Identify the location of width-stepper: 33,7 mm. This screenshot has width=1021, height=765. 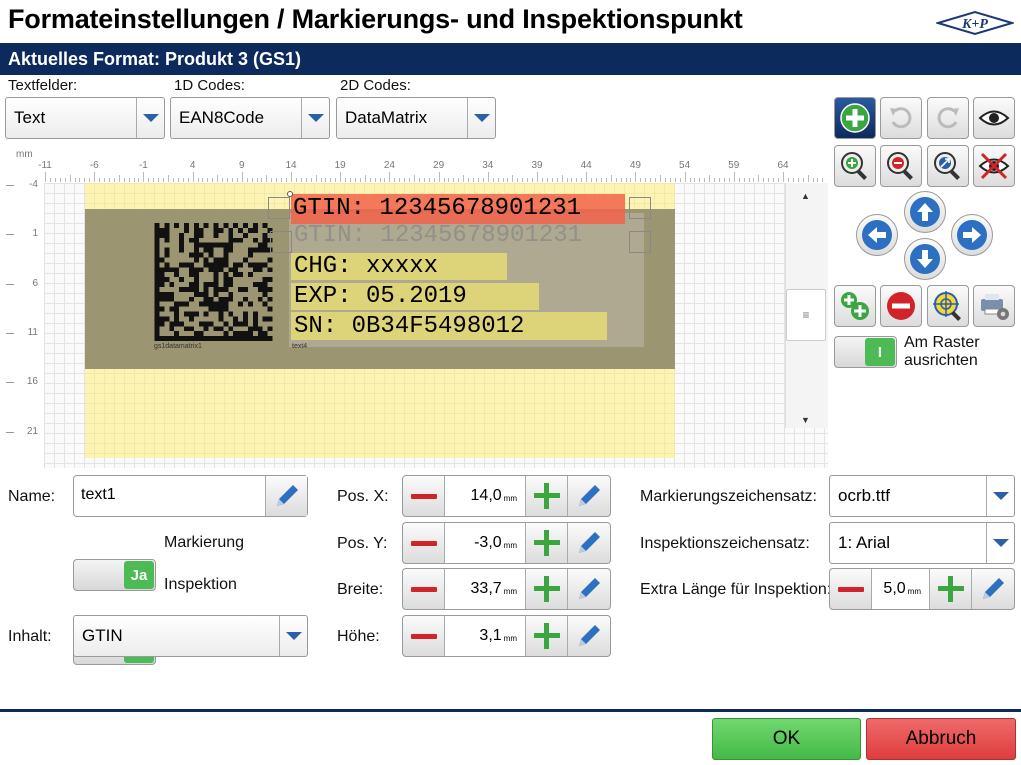
(506, 589).